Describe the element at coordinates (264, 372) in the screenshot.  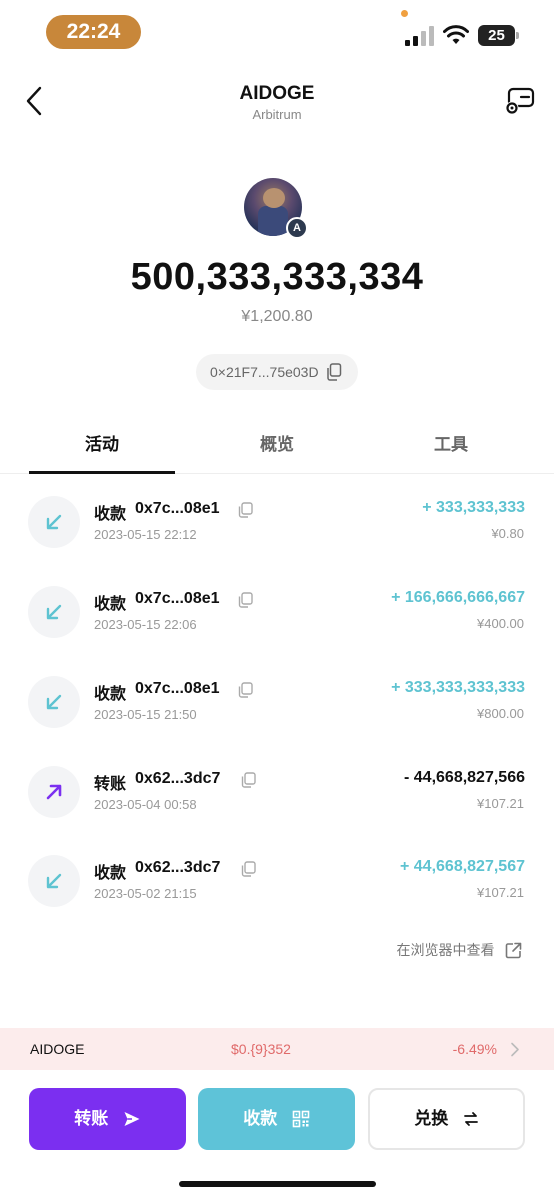
I see `contract-address: 0×21F7...75e03D` at that location.